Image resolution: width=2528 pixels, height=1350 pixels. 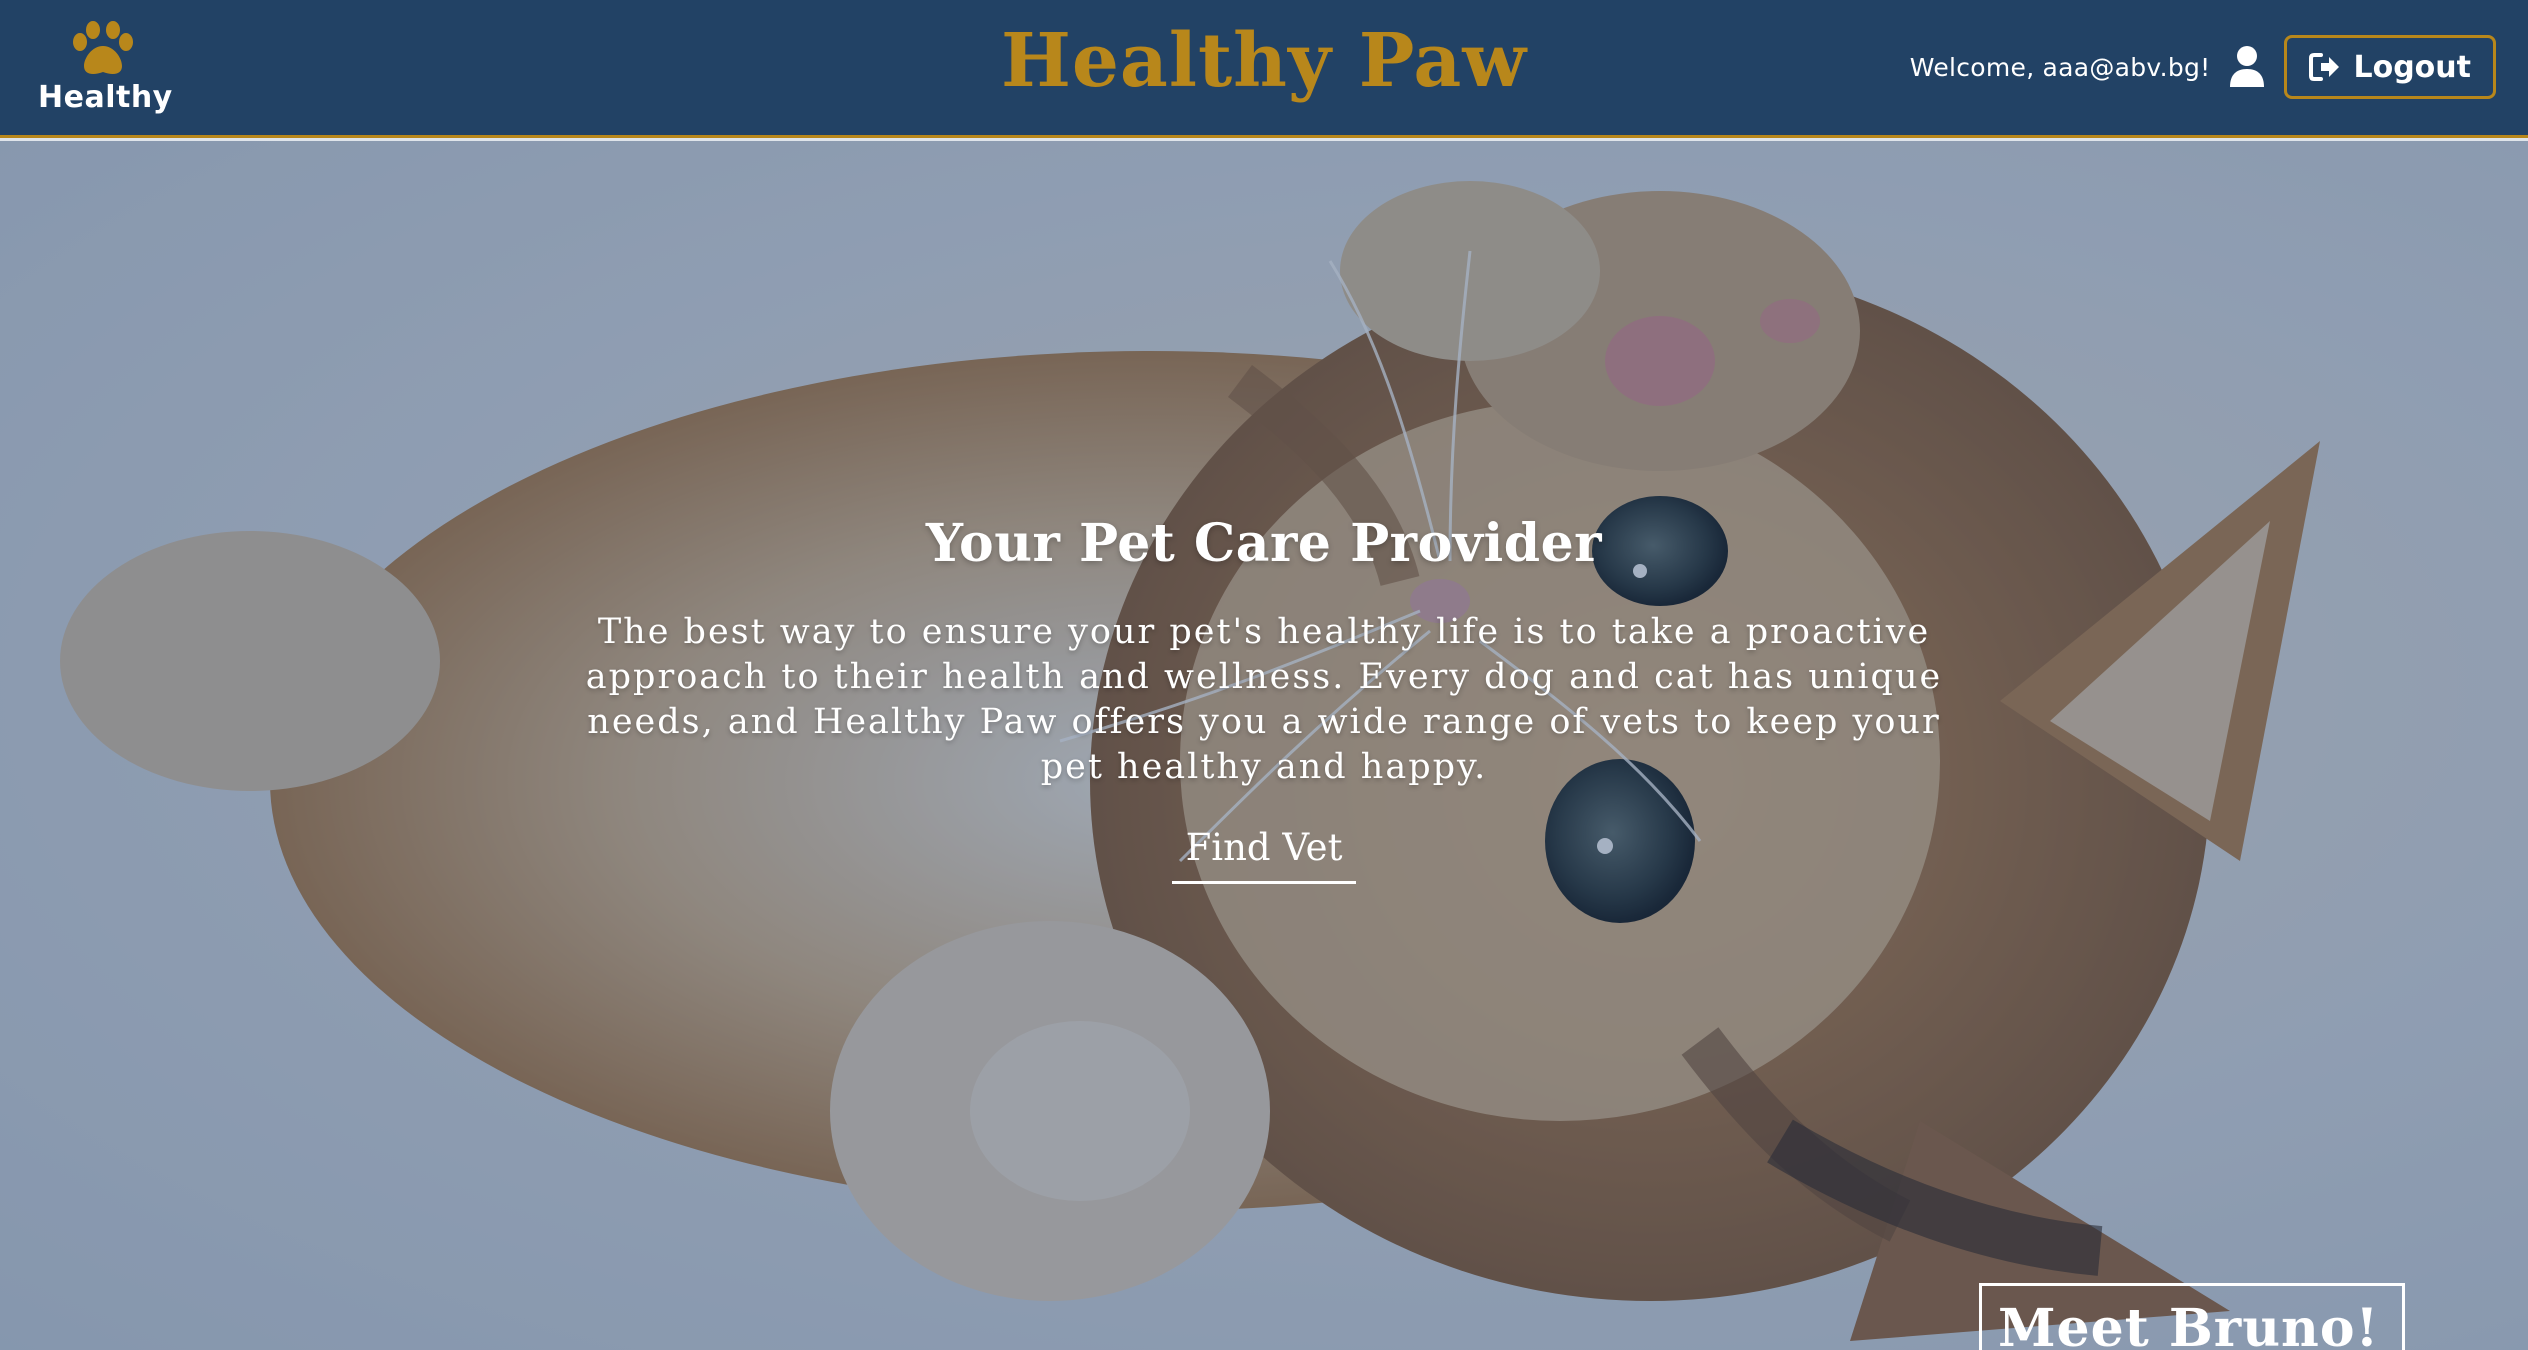 I want to click on sign-out-icon, so click(x=2324, y=67).